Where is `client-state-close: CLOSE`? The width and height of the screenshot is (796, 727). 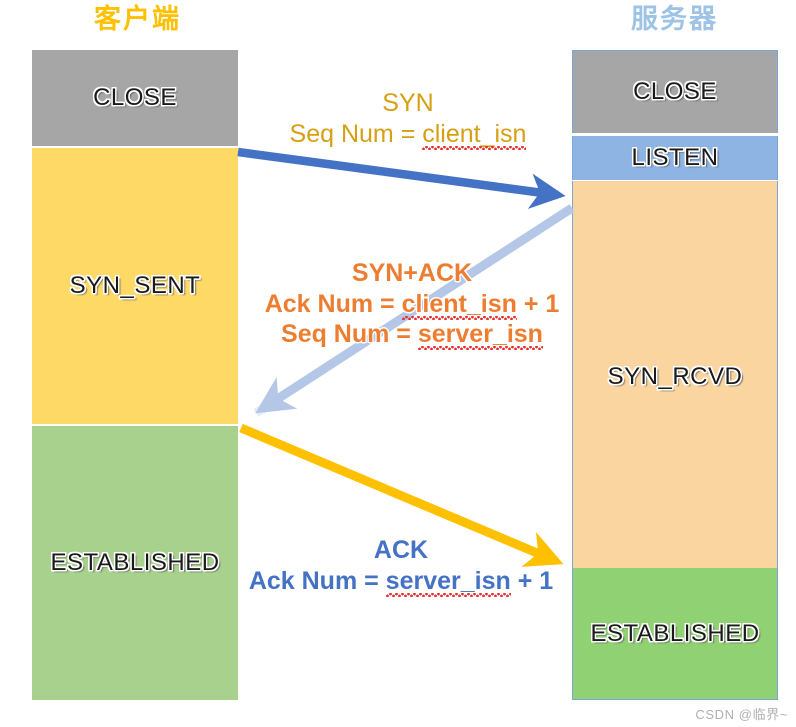 client-state-close: CLOSE is located at coordinates (135, 98).